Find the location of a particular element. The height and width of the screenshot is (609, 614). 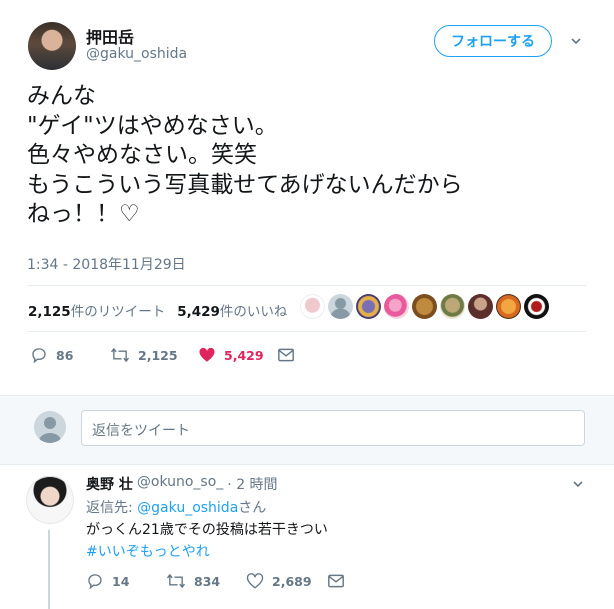

reply-to-suffix: さん is located at coordinates (252, 508).